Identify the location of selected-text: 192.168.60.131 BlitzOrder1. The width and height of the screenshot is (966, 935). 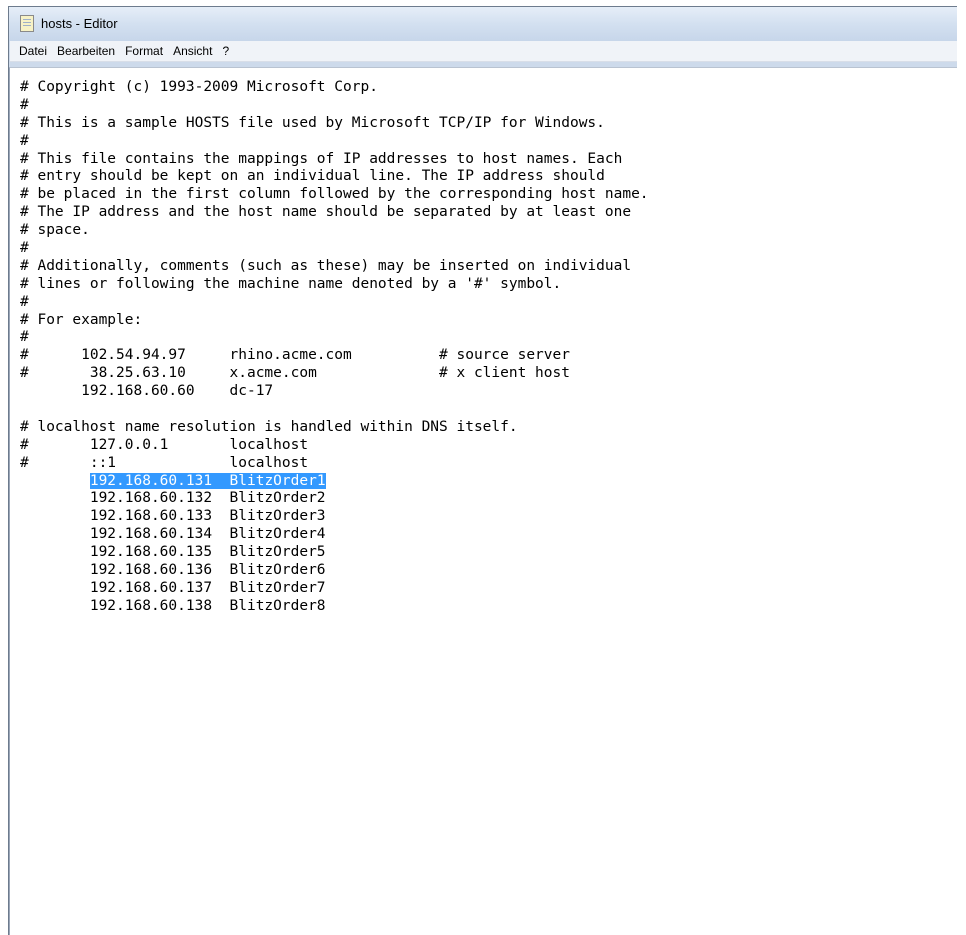
(207, 480).